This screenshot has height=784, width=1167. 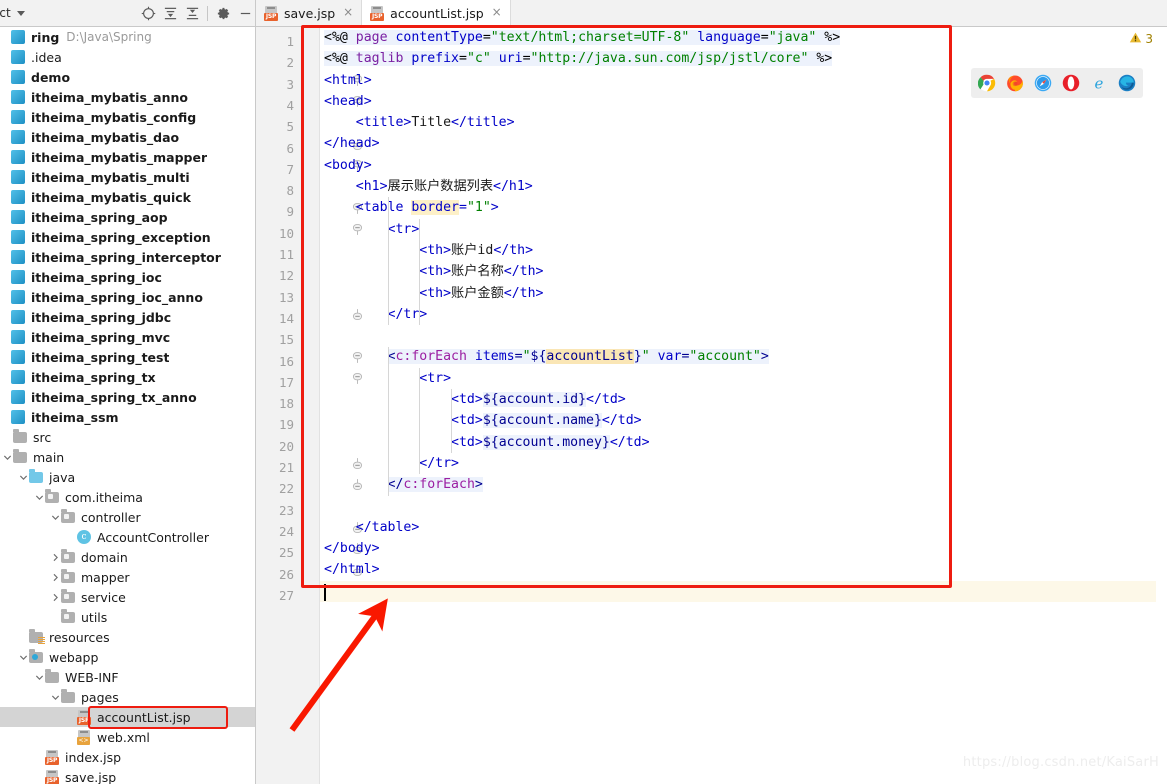 What do you see at coordinates (127, 377) in the screenshot?
I see `tree-item-itheima-spring-tx: itheima_spring_tx` at bounding box center [127, 377].